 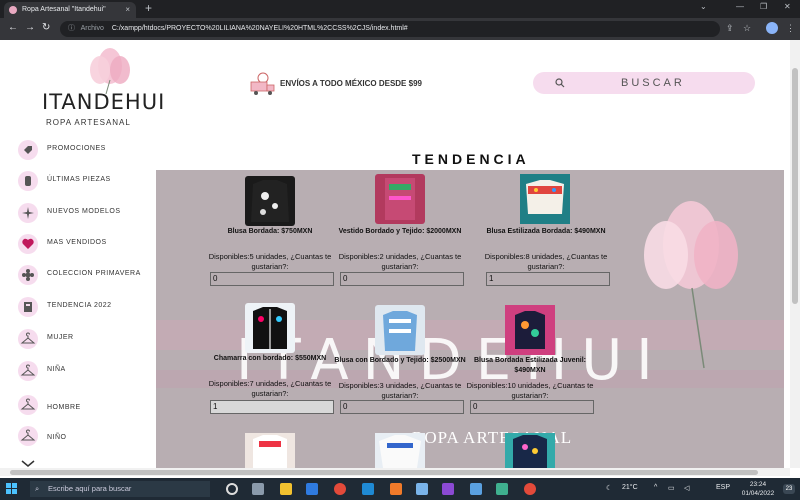 What do you see at coordinates (789, 489) in the screenshot?
I see `notification-badge: 23` at bounding box center [789, 489].